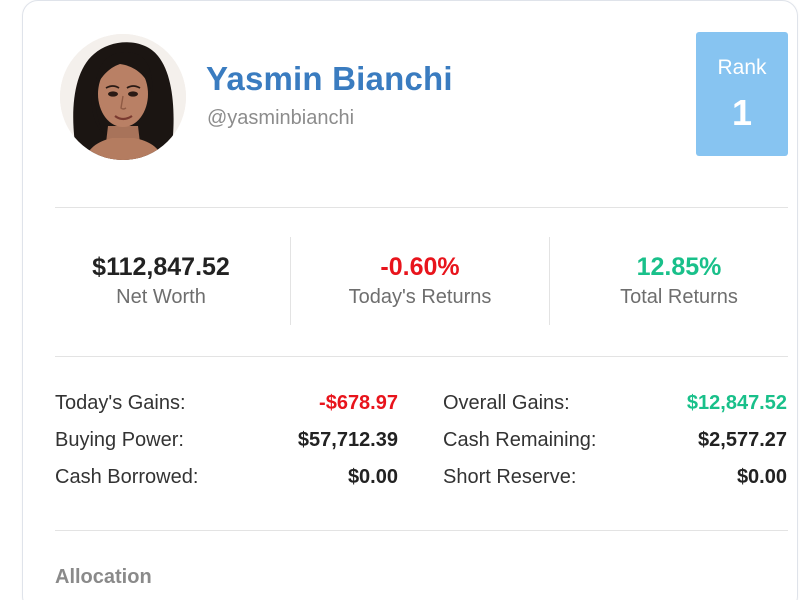  I want to click on stat-net-worth: $112,847.52 Net Worth, so click(161, 281).